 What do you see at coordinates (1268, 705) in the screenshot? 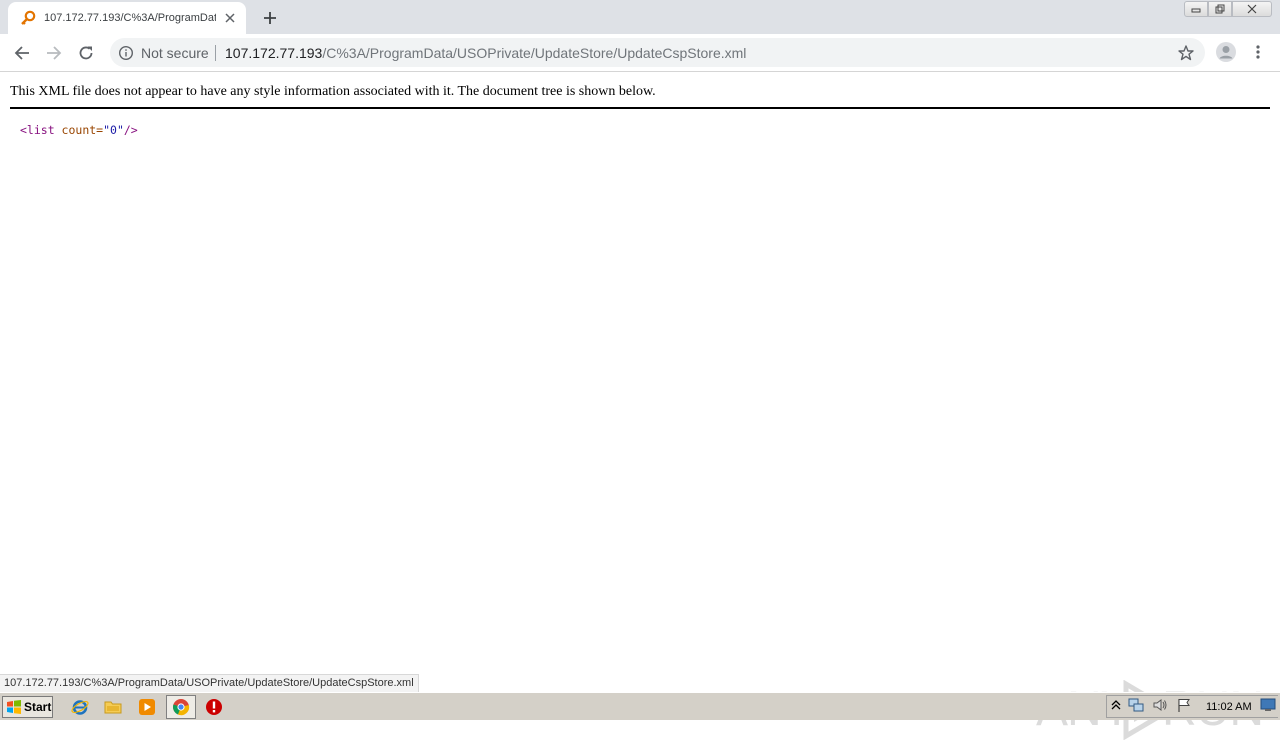
I see `show-desktop-icon` at bounding box center [1268, 705].